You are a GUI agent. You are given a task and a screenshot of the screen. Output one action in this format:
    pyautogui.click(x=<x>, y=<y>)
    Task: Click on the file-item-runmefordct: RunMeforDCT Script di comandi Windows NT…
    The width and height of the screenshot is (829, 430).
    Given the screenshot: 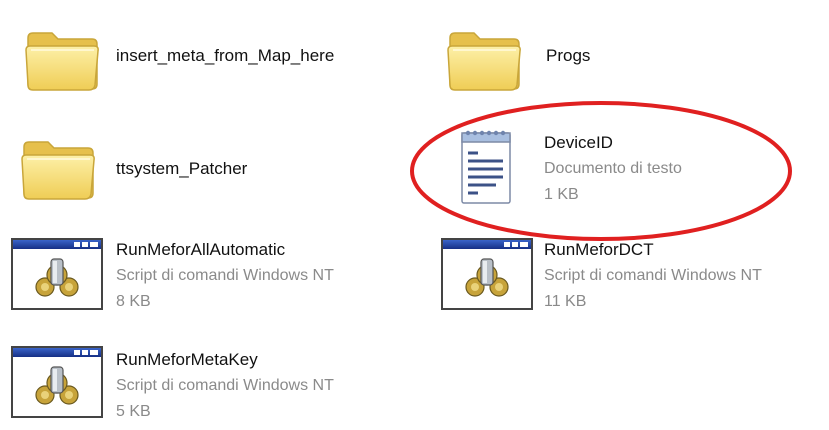 What is the action you would take?
    pyautogui.click(x=629, y=277)
    